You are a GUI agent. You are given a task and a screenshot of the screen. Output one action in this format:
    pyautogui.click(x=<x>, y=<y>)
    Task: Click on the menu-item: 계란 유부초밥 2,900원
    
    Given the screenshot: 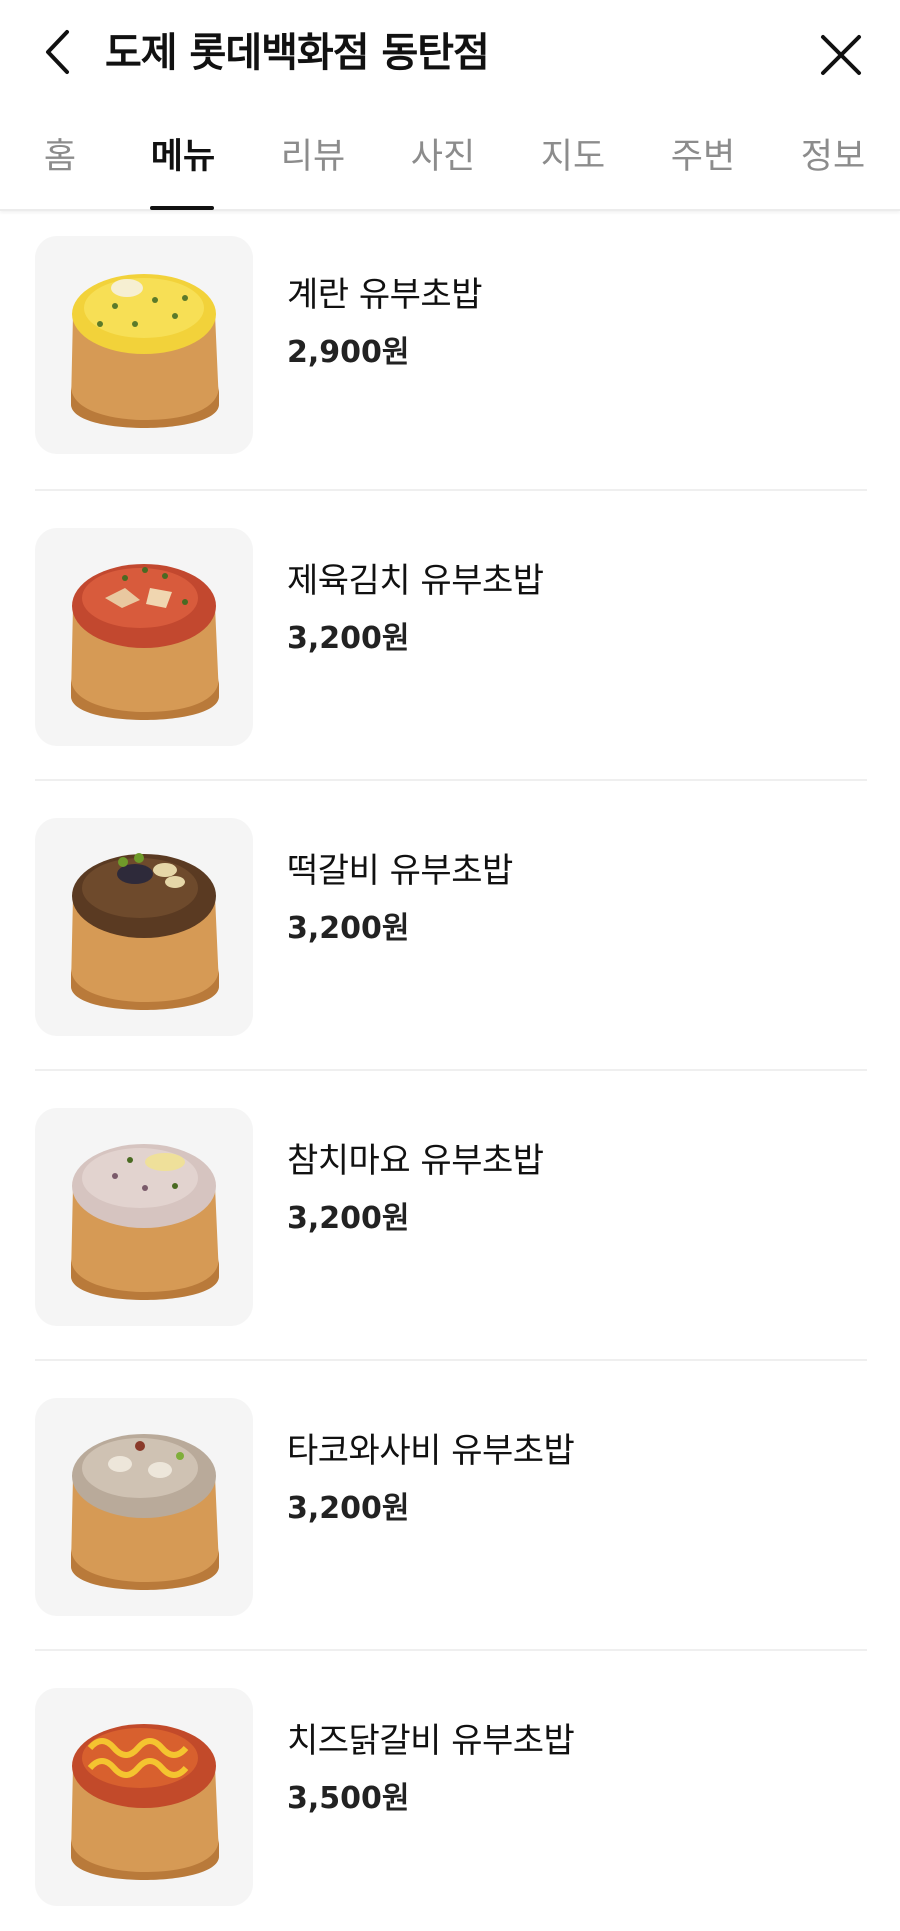 What is the action you would take?
    pyautogui.click(x=450, y=351)
    